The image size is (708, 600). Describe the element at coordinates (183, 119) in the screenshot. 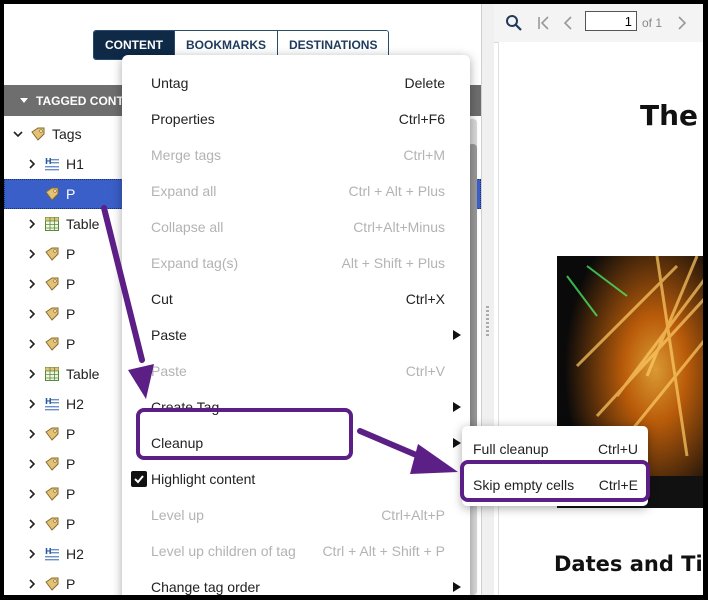

I see `menu-item-label: Properties` at that location.